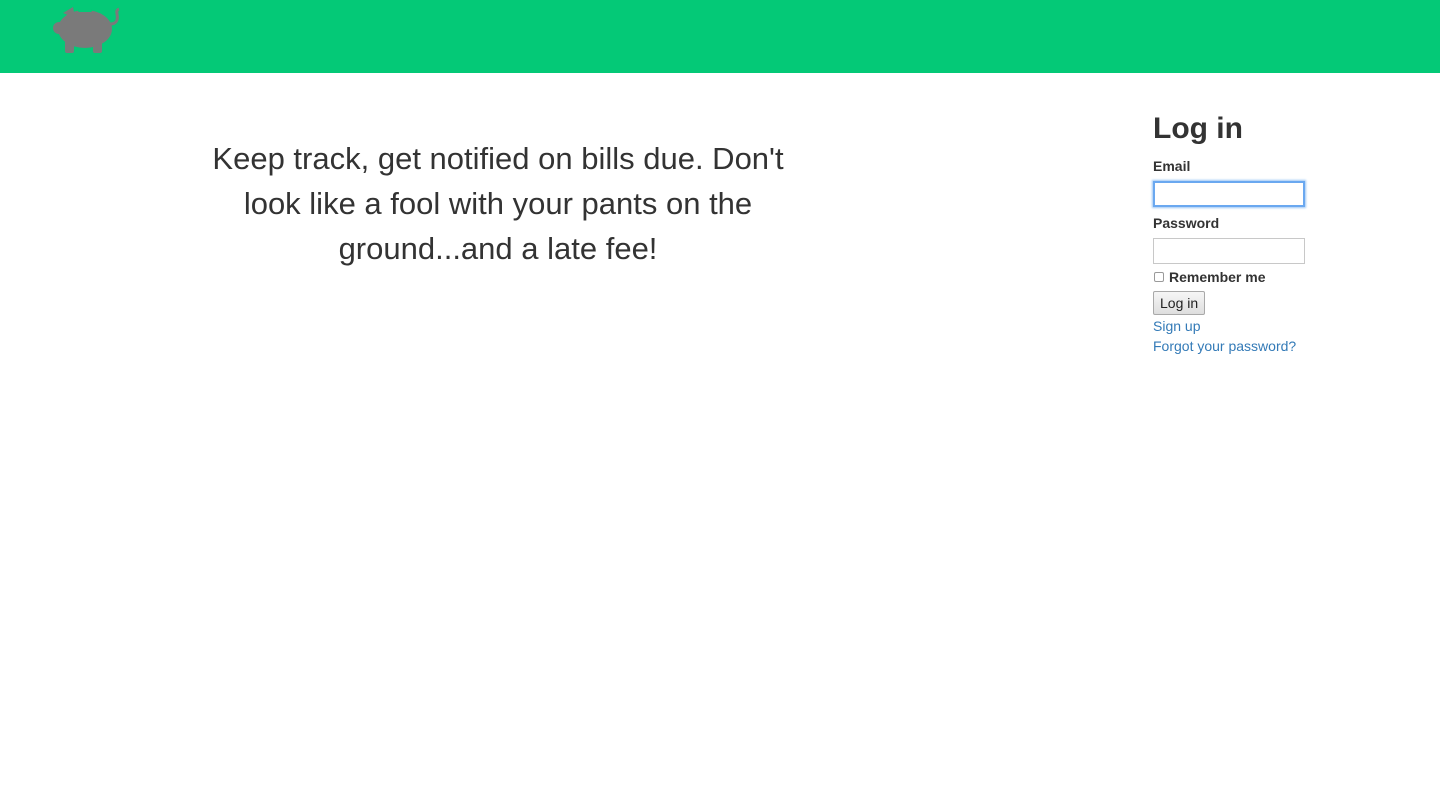  Describe the element at coordinates (1229, 251) in the screenshot. I see `password-field` at that location.